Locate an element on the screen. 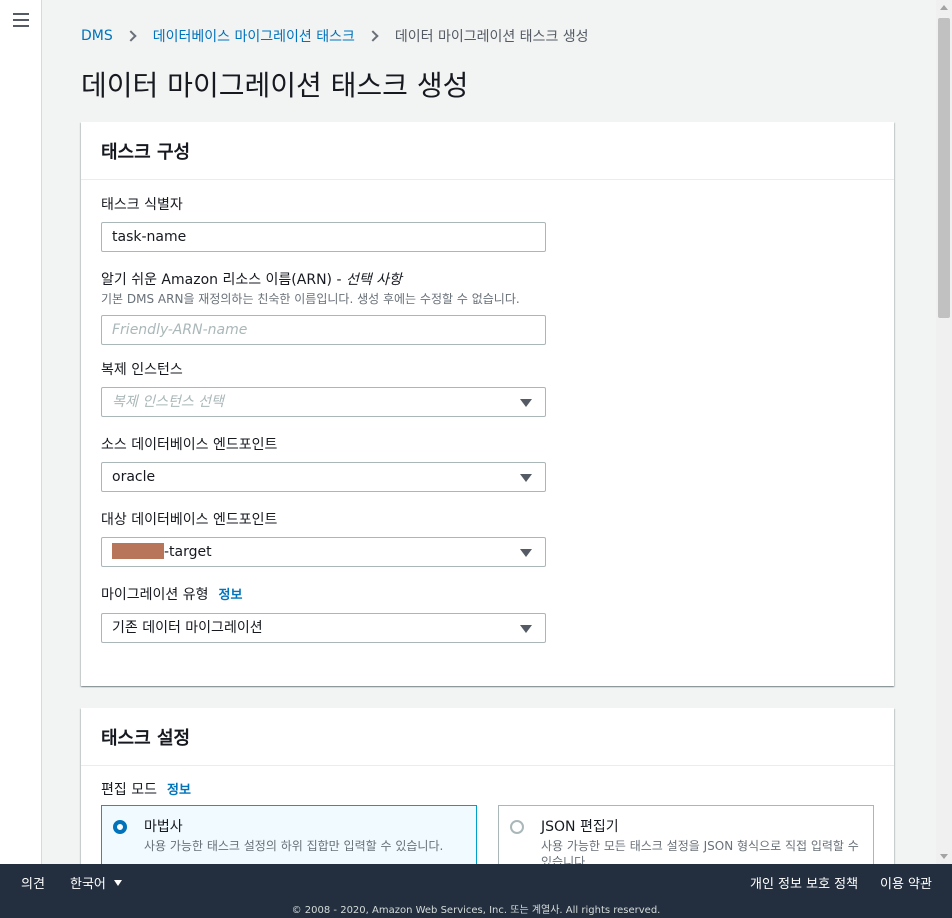 This screenshot has height=918, width=952. terms-of-use-link: 이용 약관 is located at coordinates (906, 882).